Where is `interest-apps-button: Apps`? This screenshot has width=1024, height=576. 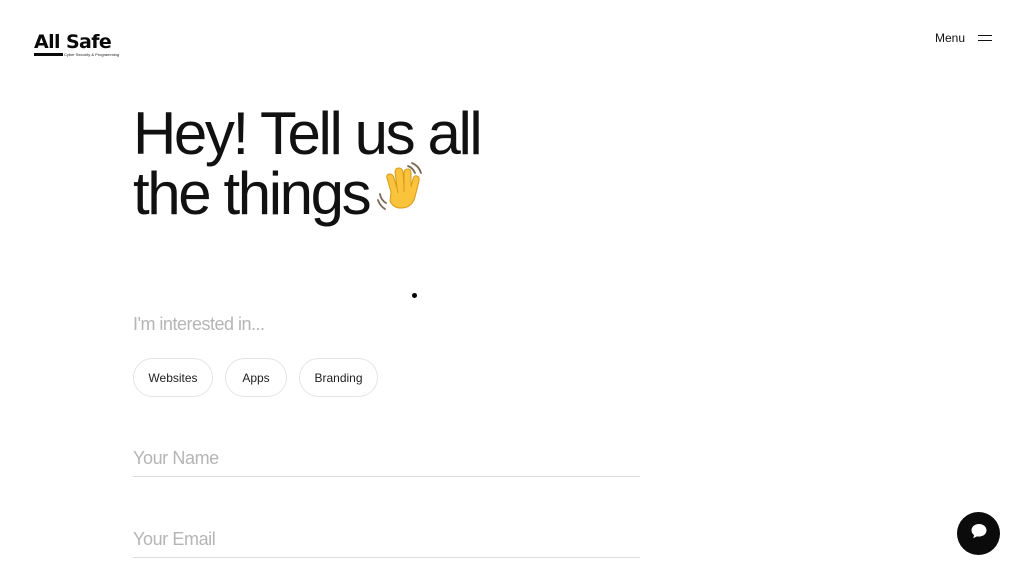
interest-apps-button: Apps is located at coordinates (256, 377).